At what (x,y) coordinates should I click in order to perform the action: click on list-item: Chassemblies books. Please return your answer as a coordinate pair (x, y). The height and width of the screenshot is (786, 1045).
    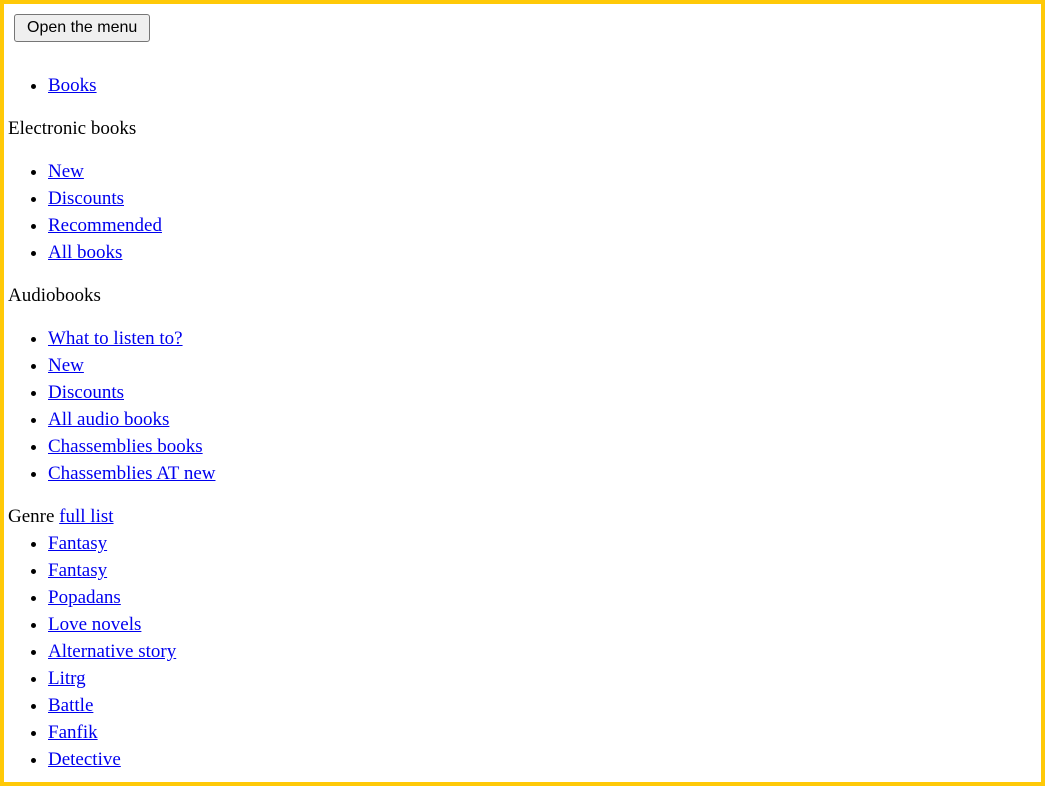
    Looking at the image, I should click on (544, 446).